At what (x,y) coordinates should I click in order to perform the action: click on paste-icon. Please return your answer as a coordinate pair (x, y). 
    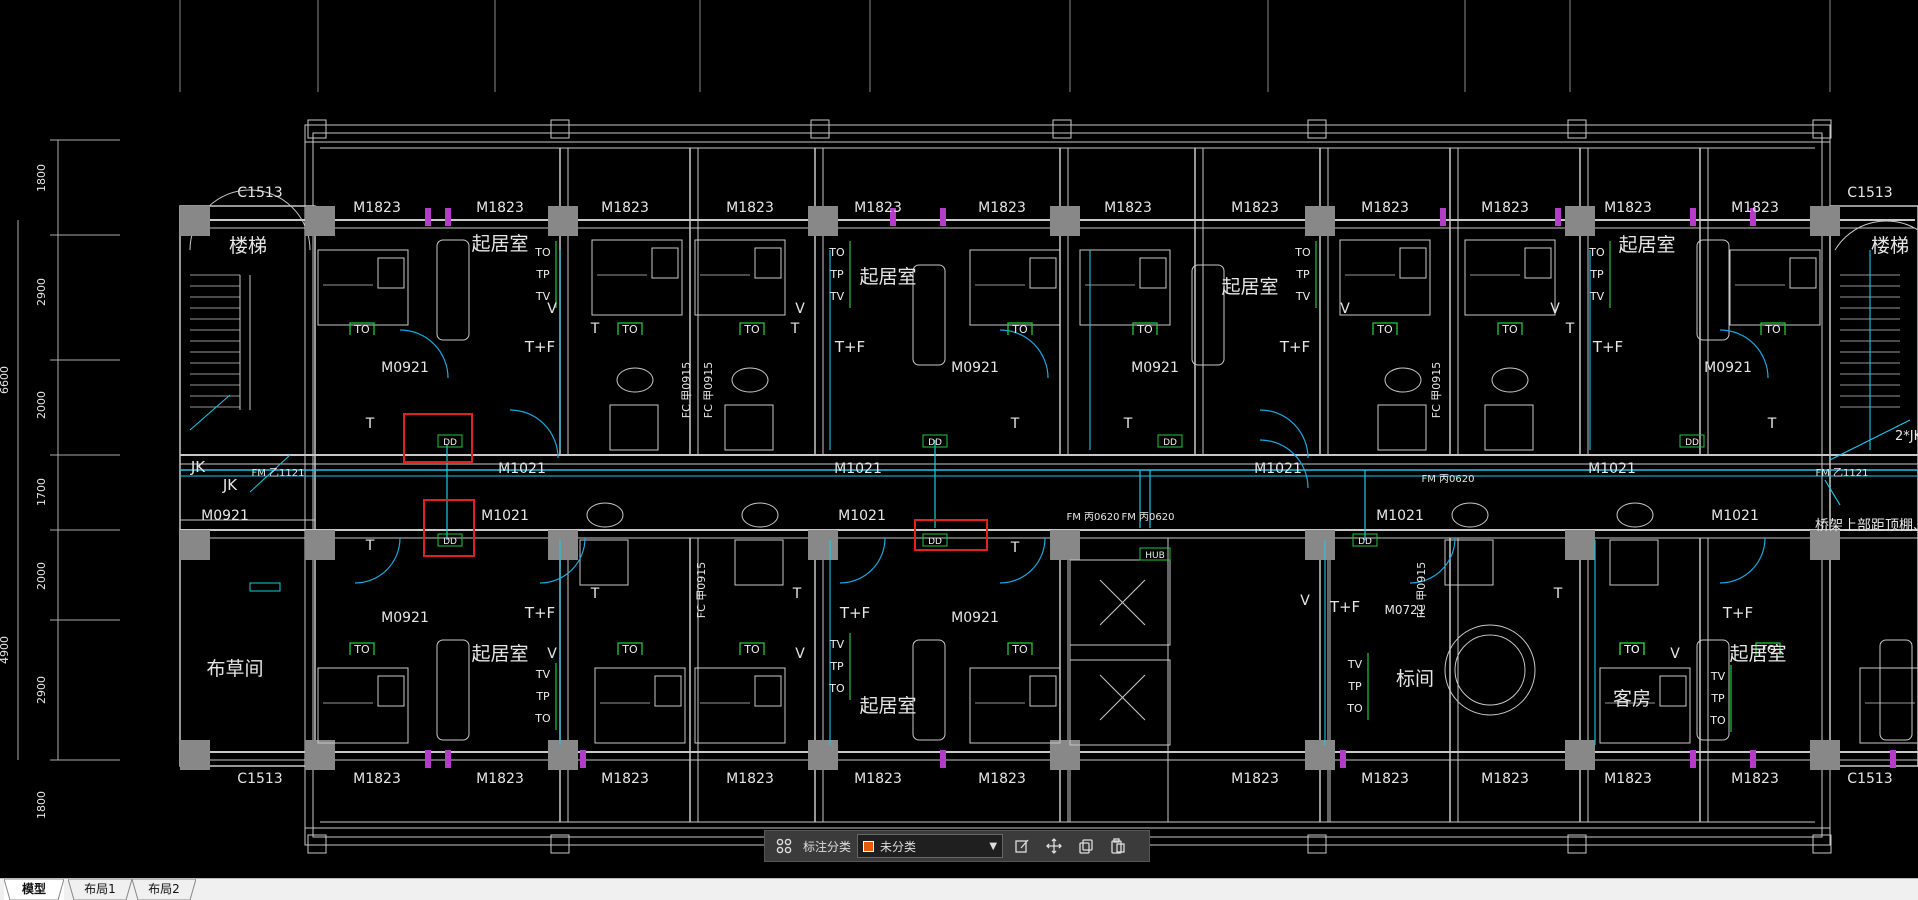
    Looking at the image, I should click on (1118, 846).